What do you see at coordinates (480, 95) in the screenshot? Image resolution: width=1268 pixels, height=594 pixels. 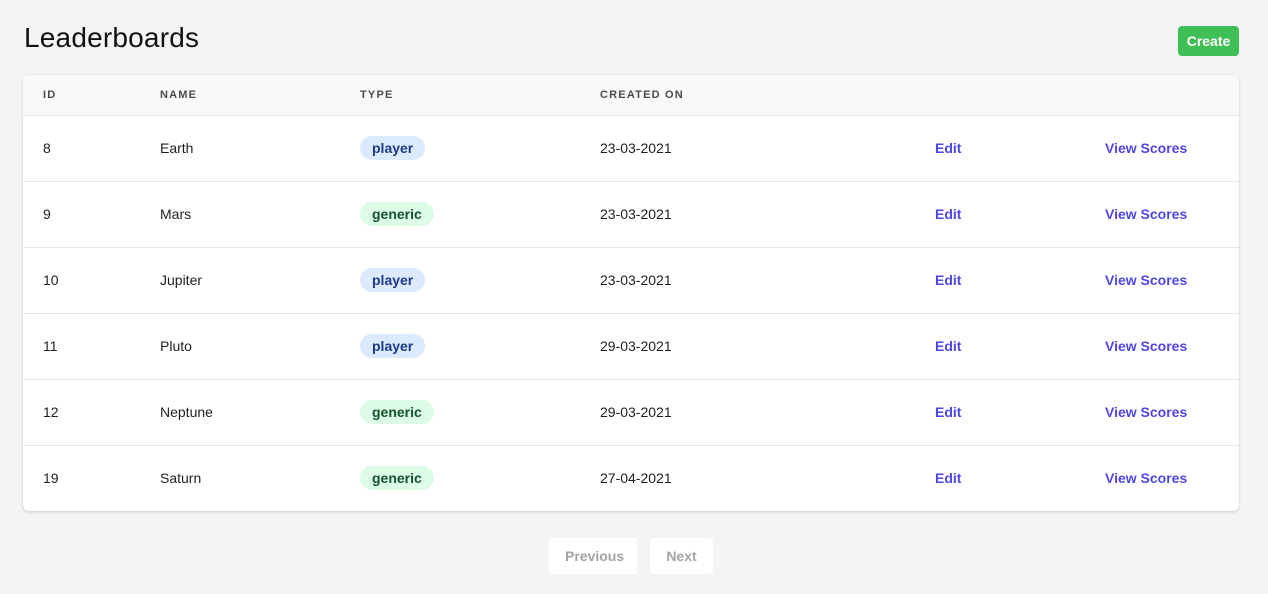 I see `column-header-type: TYPE` at bounding box center [480, 95].